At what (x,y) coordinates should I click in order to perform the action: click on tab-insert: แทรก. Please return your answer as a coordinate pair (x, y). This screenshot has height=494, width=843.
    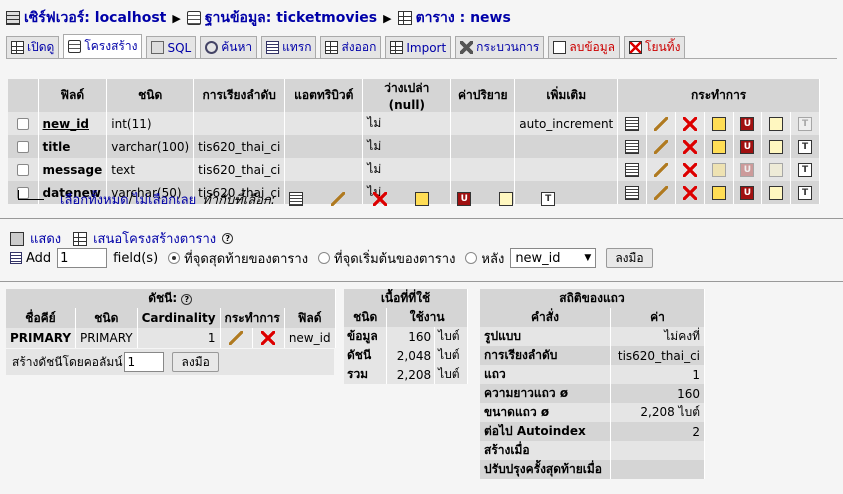
    Looking at the image, I should click on (289, 47).